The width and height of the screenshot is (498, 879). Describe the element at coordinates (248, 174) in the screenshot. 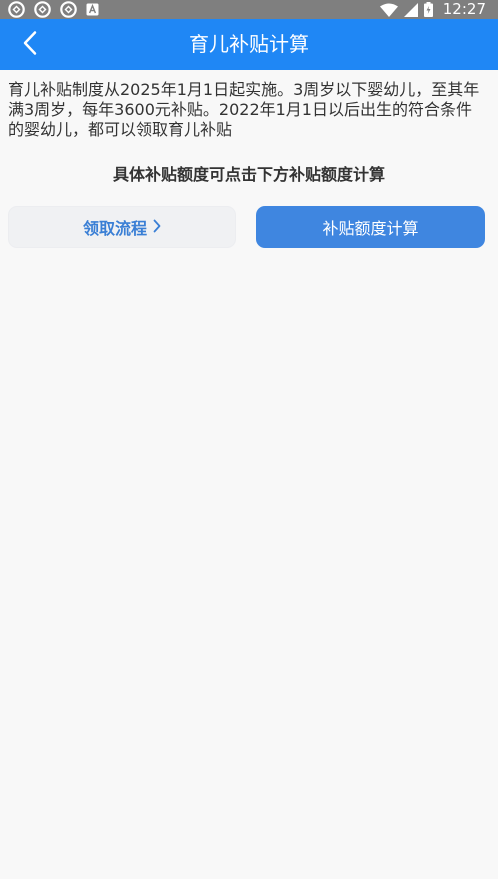

I see `calc-hint-text: 具体补贴额度可点击下方补贴额度计算` at that location.